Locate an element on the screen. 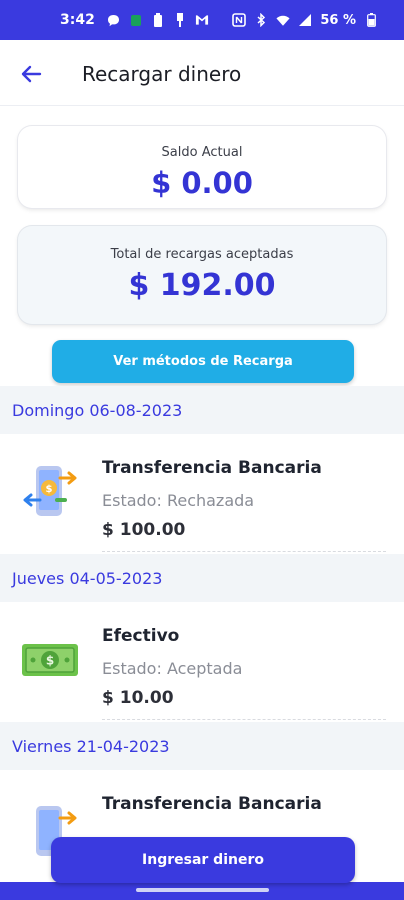 This screenshot has height=900, width=404. wifi-icon is located at coordinates (283, 20).